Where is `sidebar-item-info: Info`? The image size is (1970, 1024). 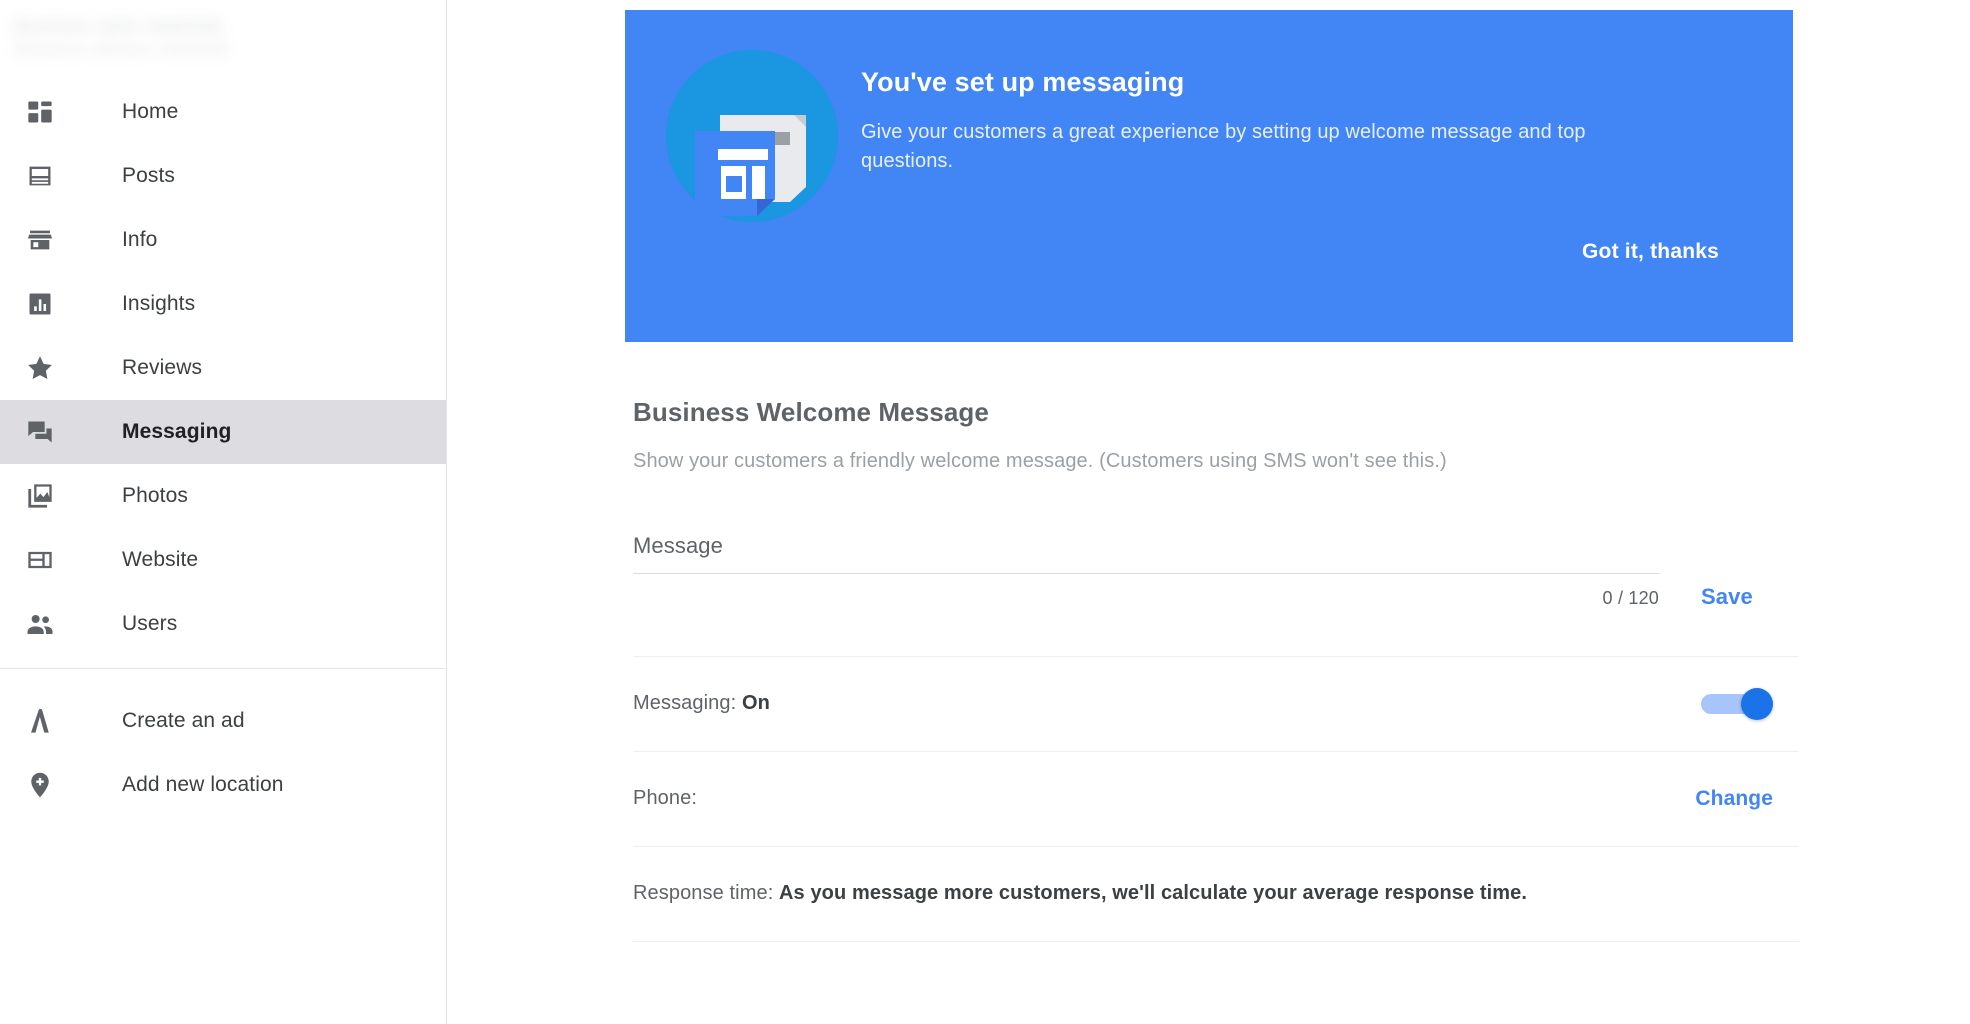 sidebar-item-info: Info is located at coordinates (223, 240).